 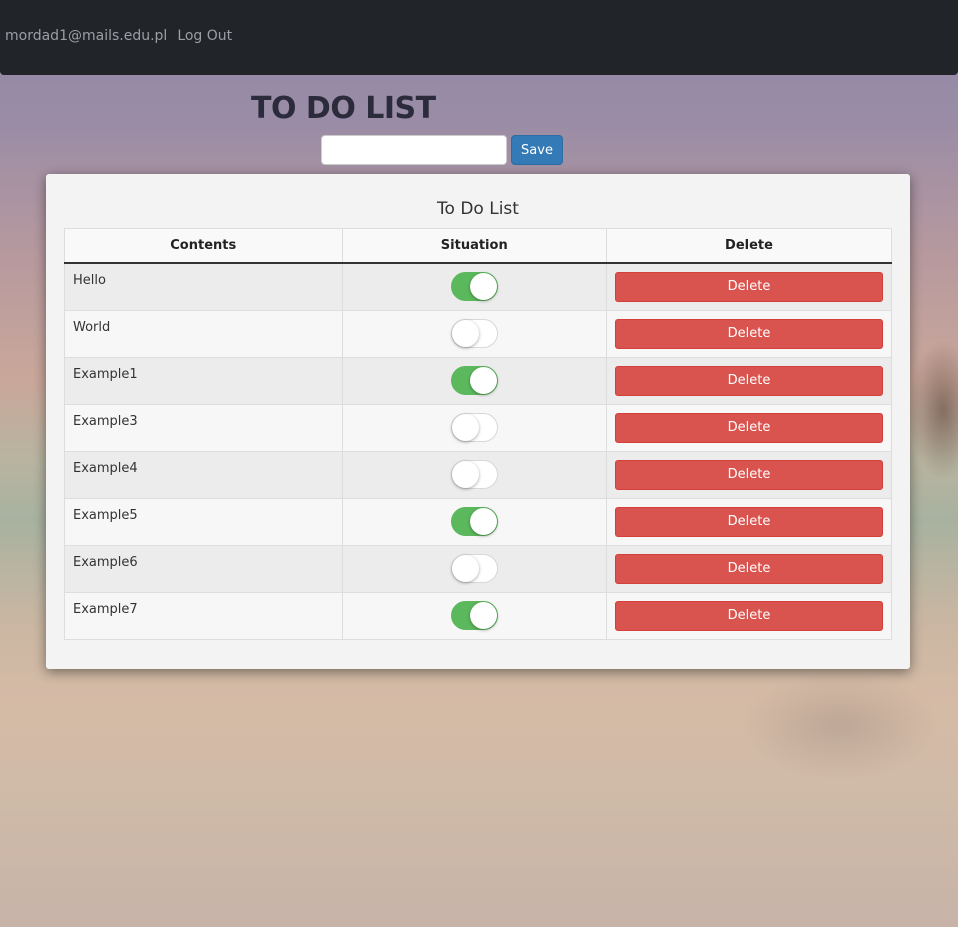 I want to click on todo-content: Example5, so click(x=203, y=521).